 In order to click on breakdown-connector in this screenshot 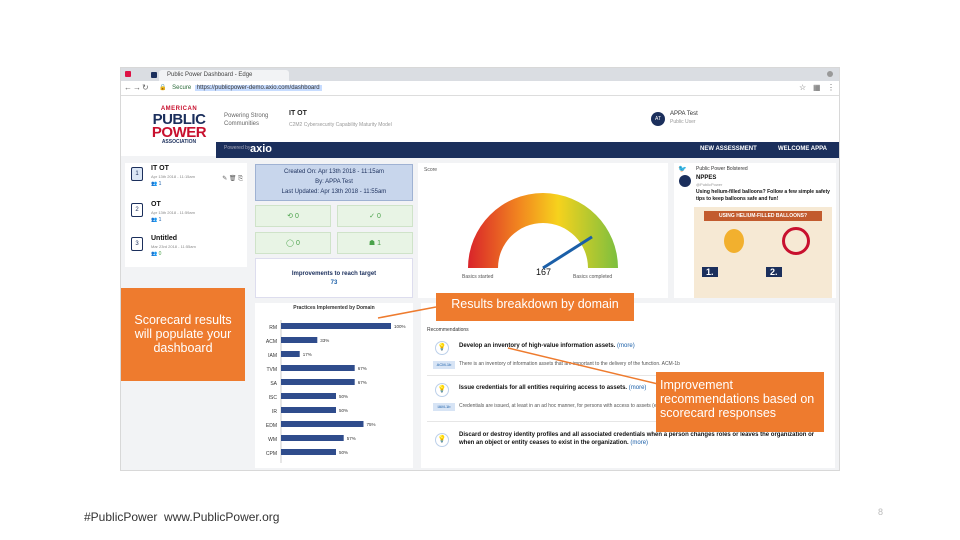, I will do `click(407, 312)`.